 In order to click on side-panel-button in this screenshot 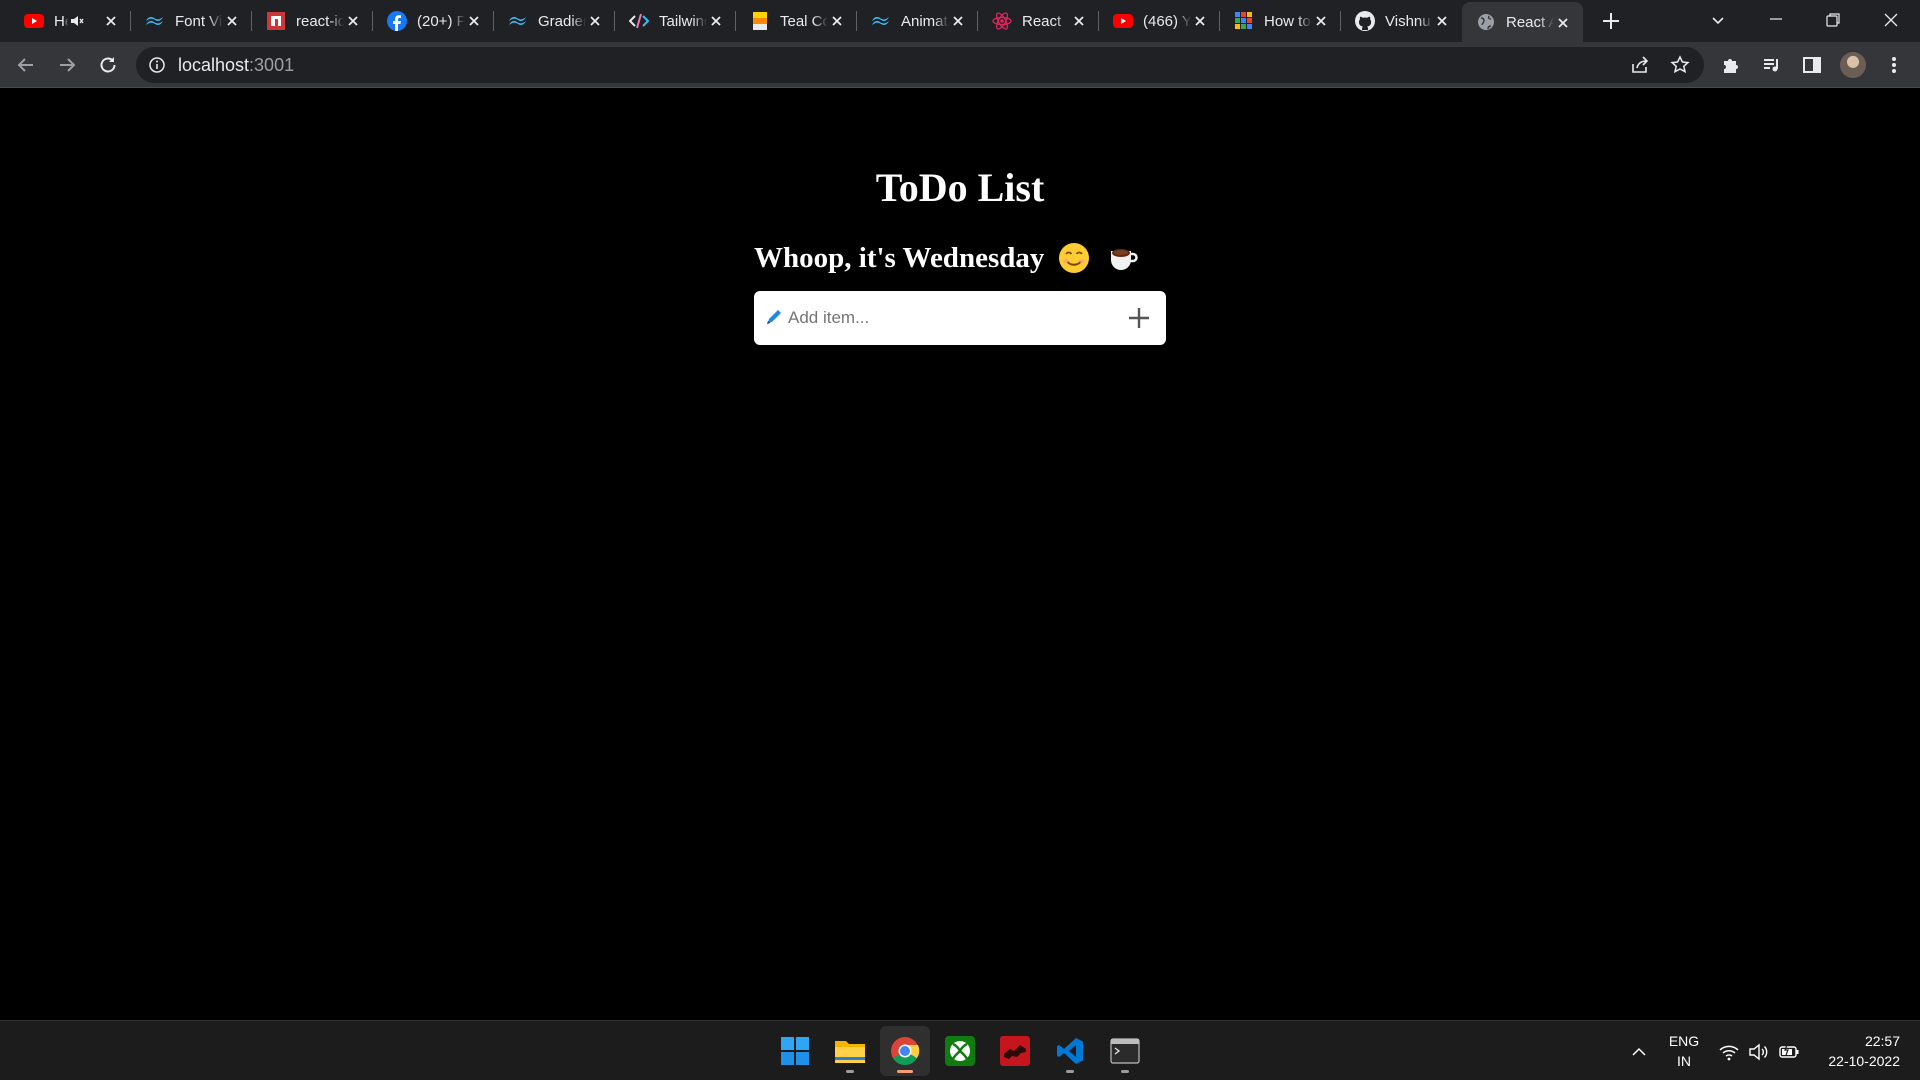, I will do `click(1812, 65)`.